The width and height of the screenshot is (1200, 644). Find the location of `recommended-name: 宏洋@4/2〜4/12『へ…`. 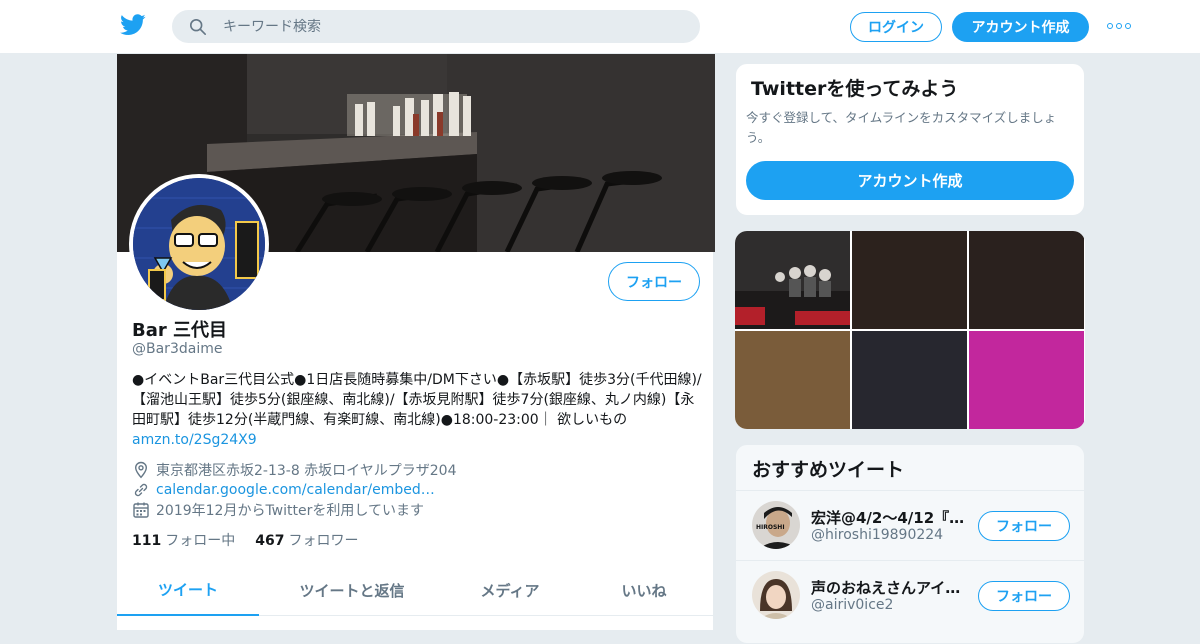

recommended-name: 宏洋@4/2〜4/12『へ… is located at coordinates (891, 518).